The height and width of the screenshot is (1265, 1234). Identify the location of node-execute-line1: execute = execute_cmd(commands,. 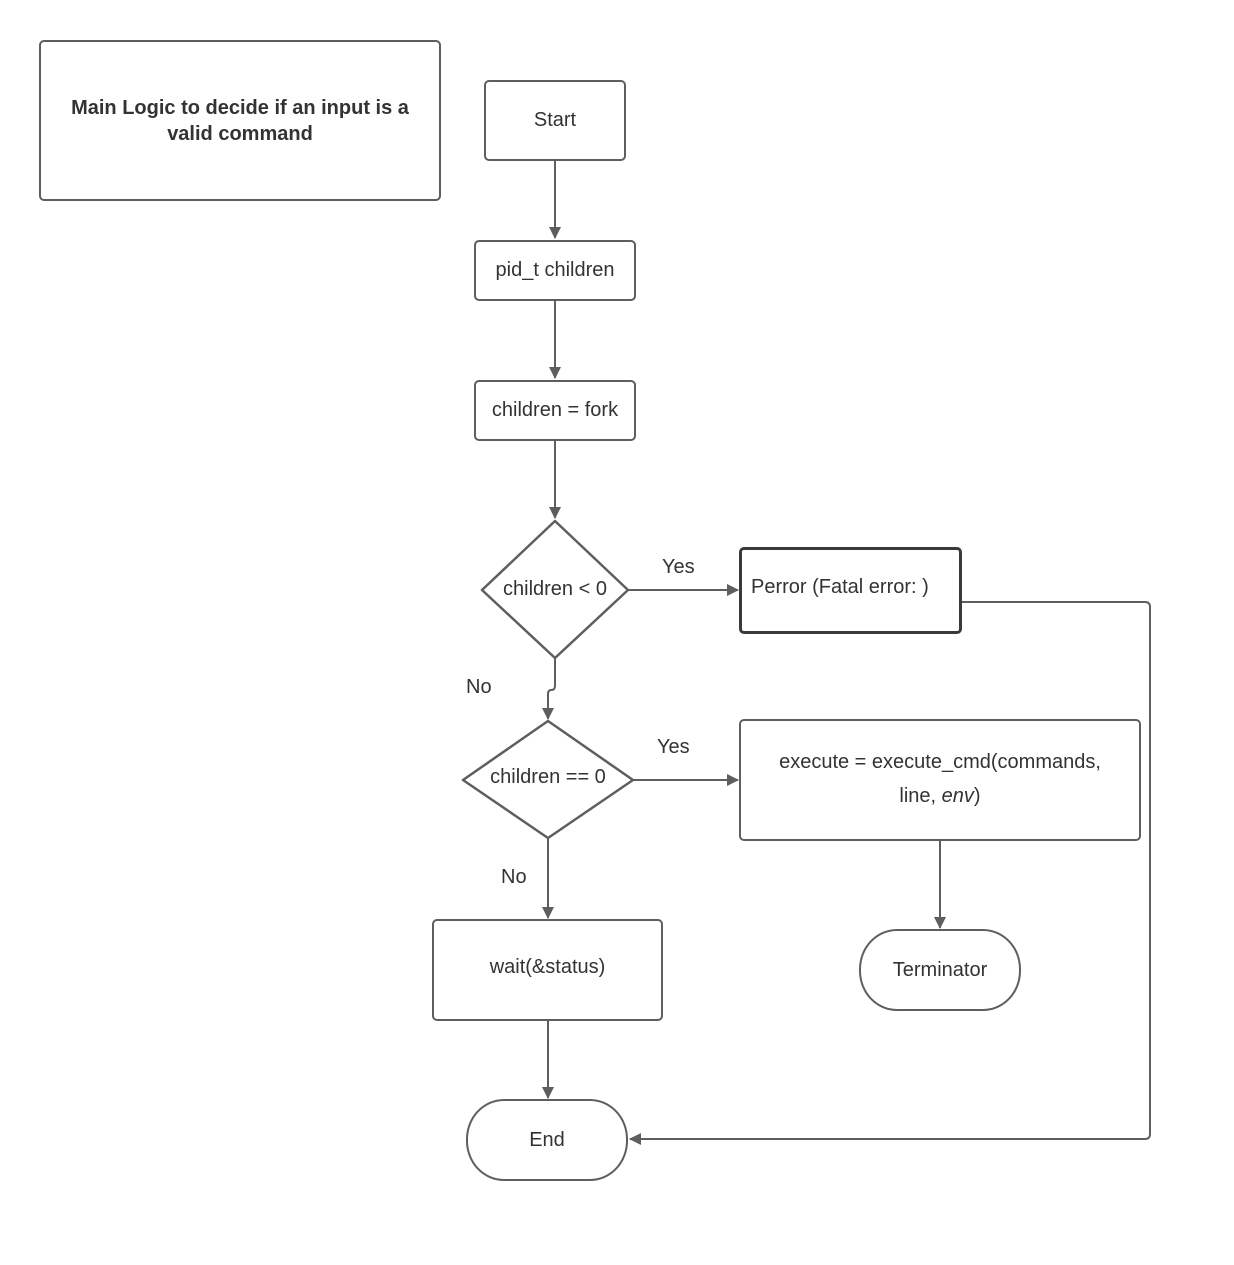
(940, 762).